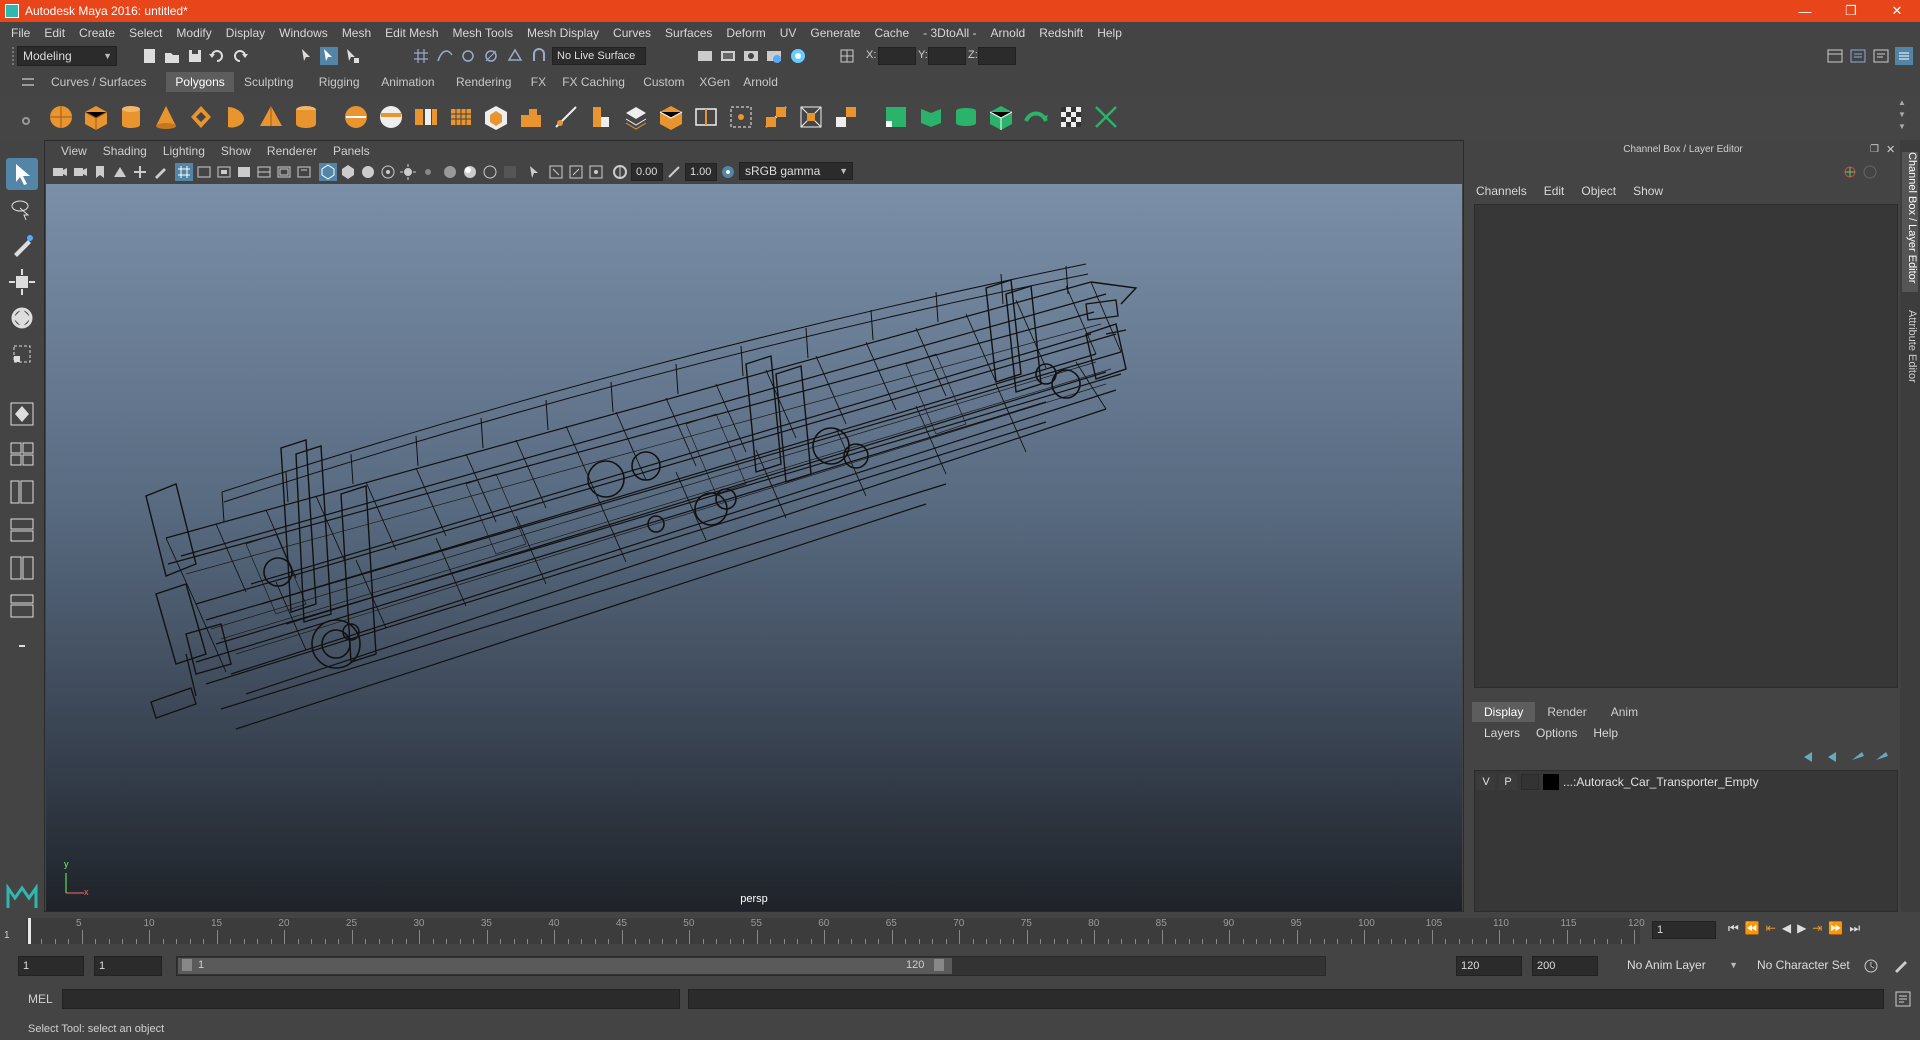 The image size is (1920, 1040). What do you see at coordinates (1864, 172) in the screenshot?
I see `channel-box-mode-icons` at bounding box center [1864, 172].